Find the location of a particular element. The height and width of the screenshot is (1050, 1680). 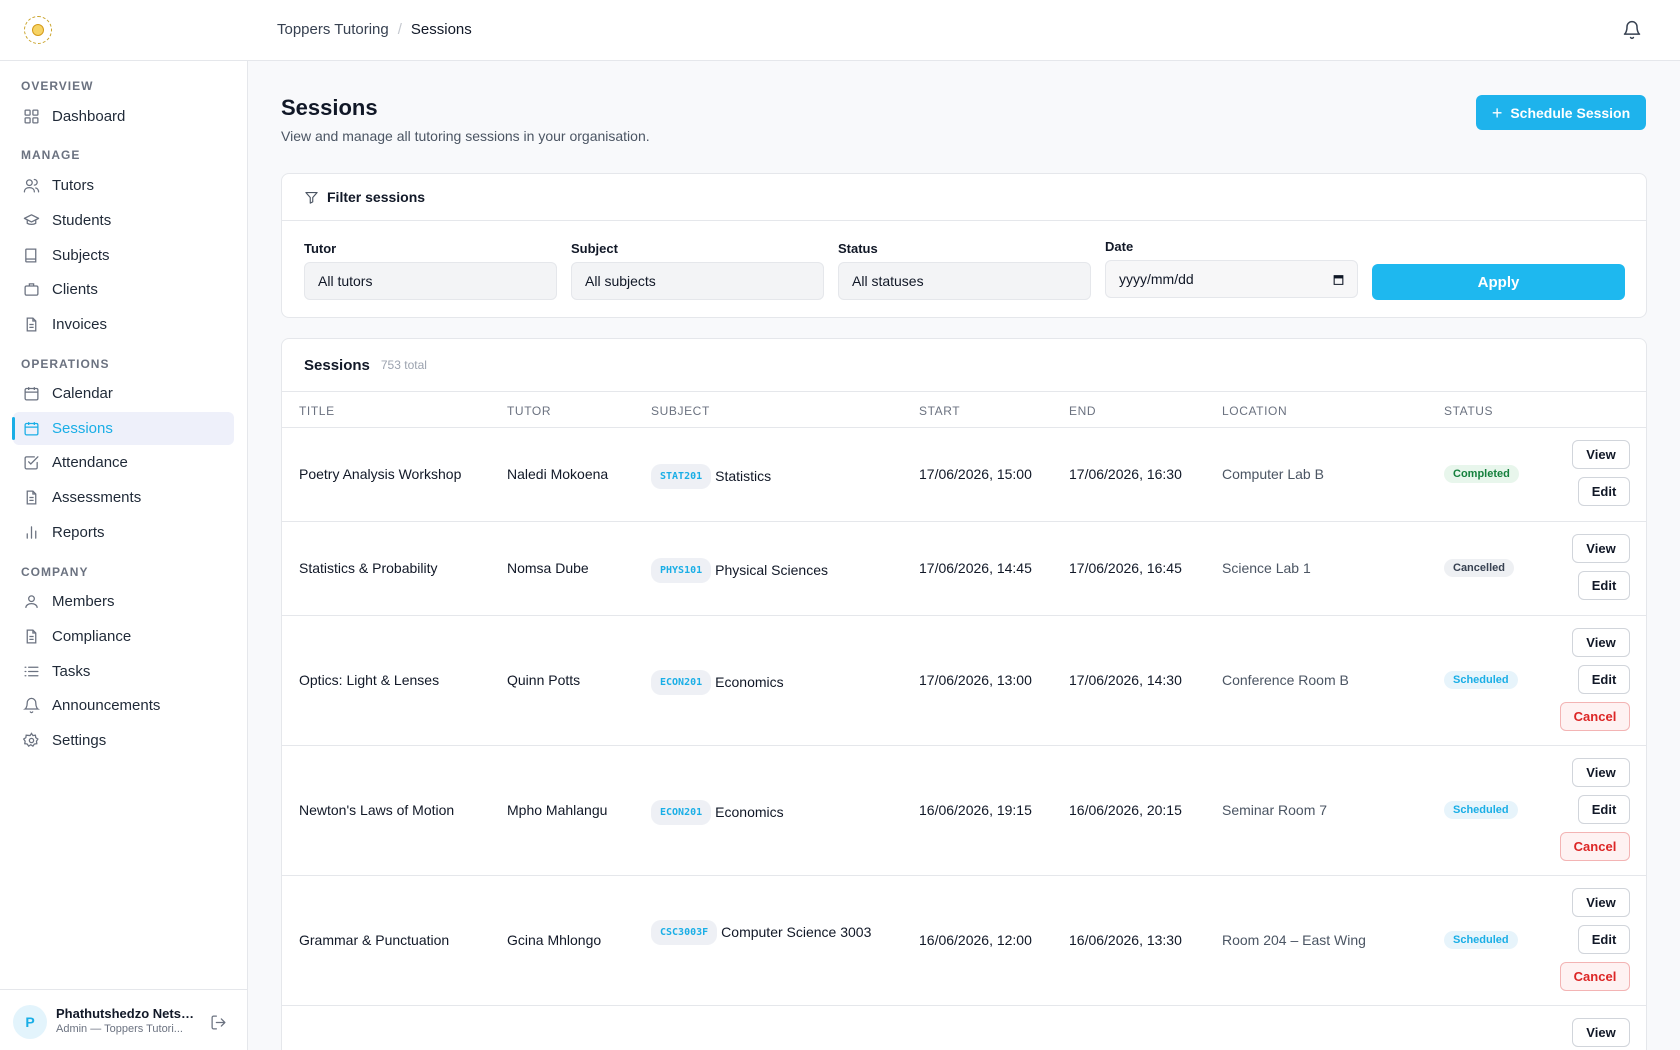

calendar-picker-icon is located at coordinates (1338, 279).